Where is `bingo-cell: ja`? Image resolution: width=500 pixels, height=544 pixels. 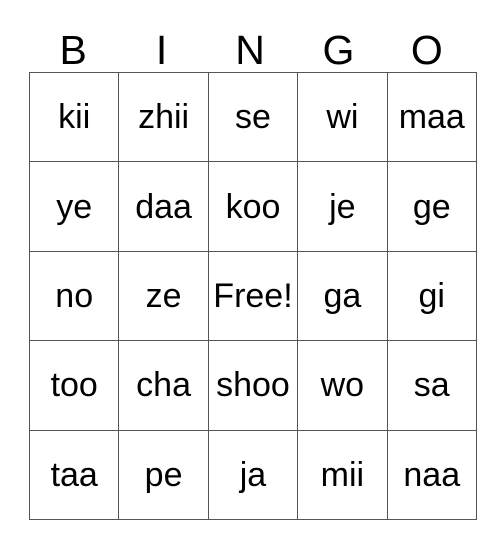 bingo-cell: ja is located at coordinates (253, 474).